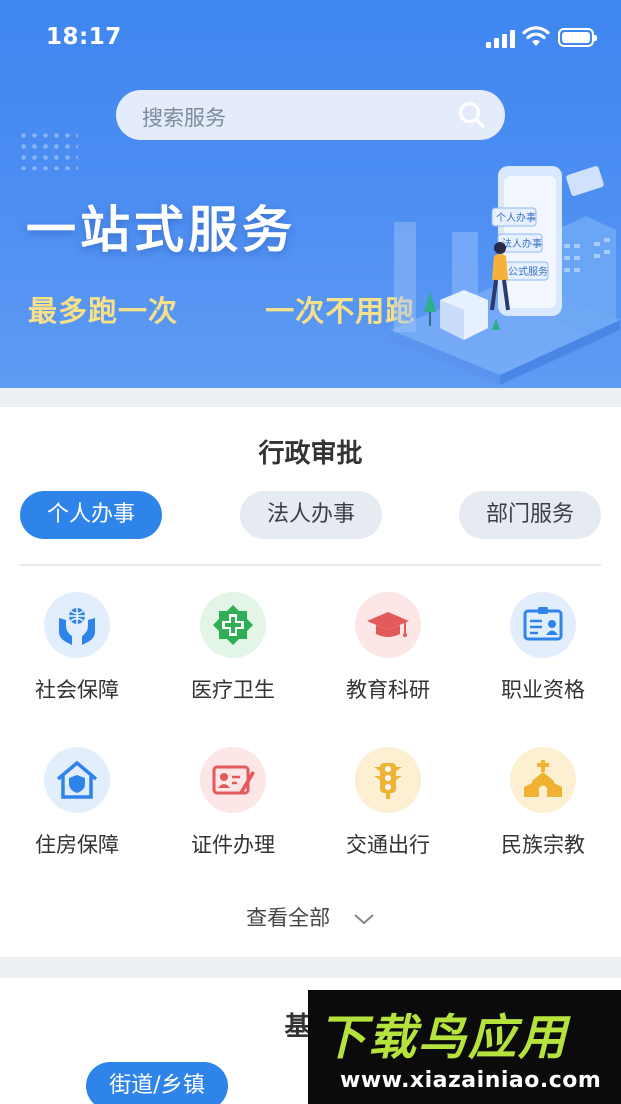 This screenshot has height=1104, width=621. What do you see at coordinates (516, 217) in the screenshot?
I see `illustration-label-0: 个人办事` at bounding box center [516, 217].